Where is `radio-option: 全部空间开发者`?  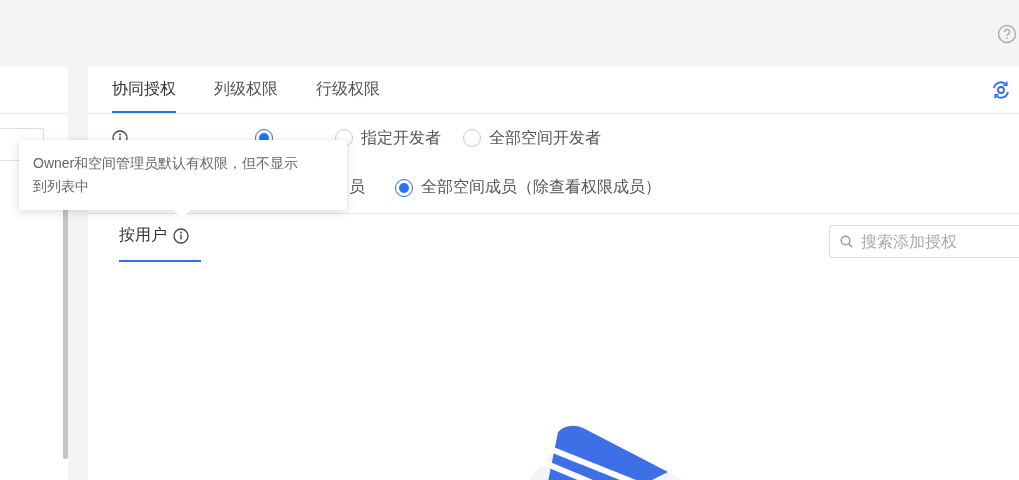
radio-option: 全部空间开发者 is located at coordinates (532, 138).